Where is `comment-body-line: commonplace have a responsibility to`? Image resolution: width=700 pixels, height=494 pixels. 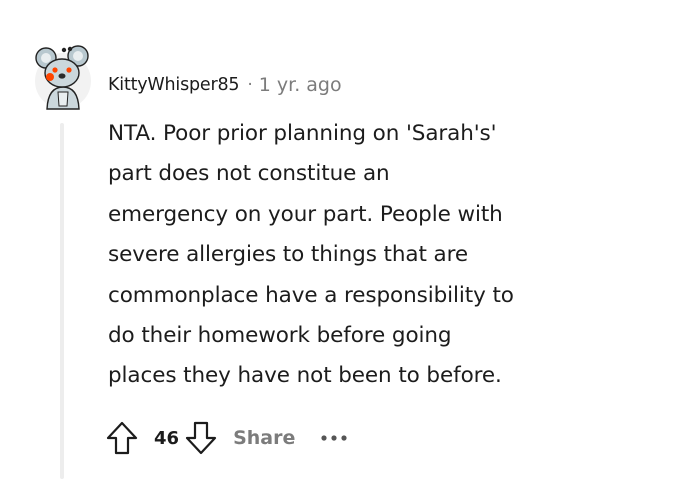
comment-body-line: commonplace have a responsibility to is located at coordinates (311, 295).